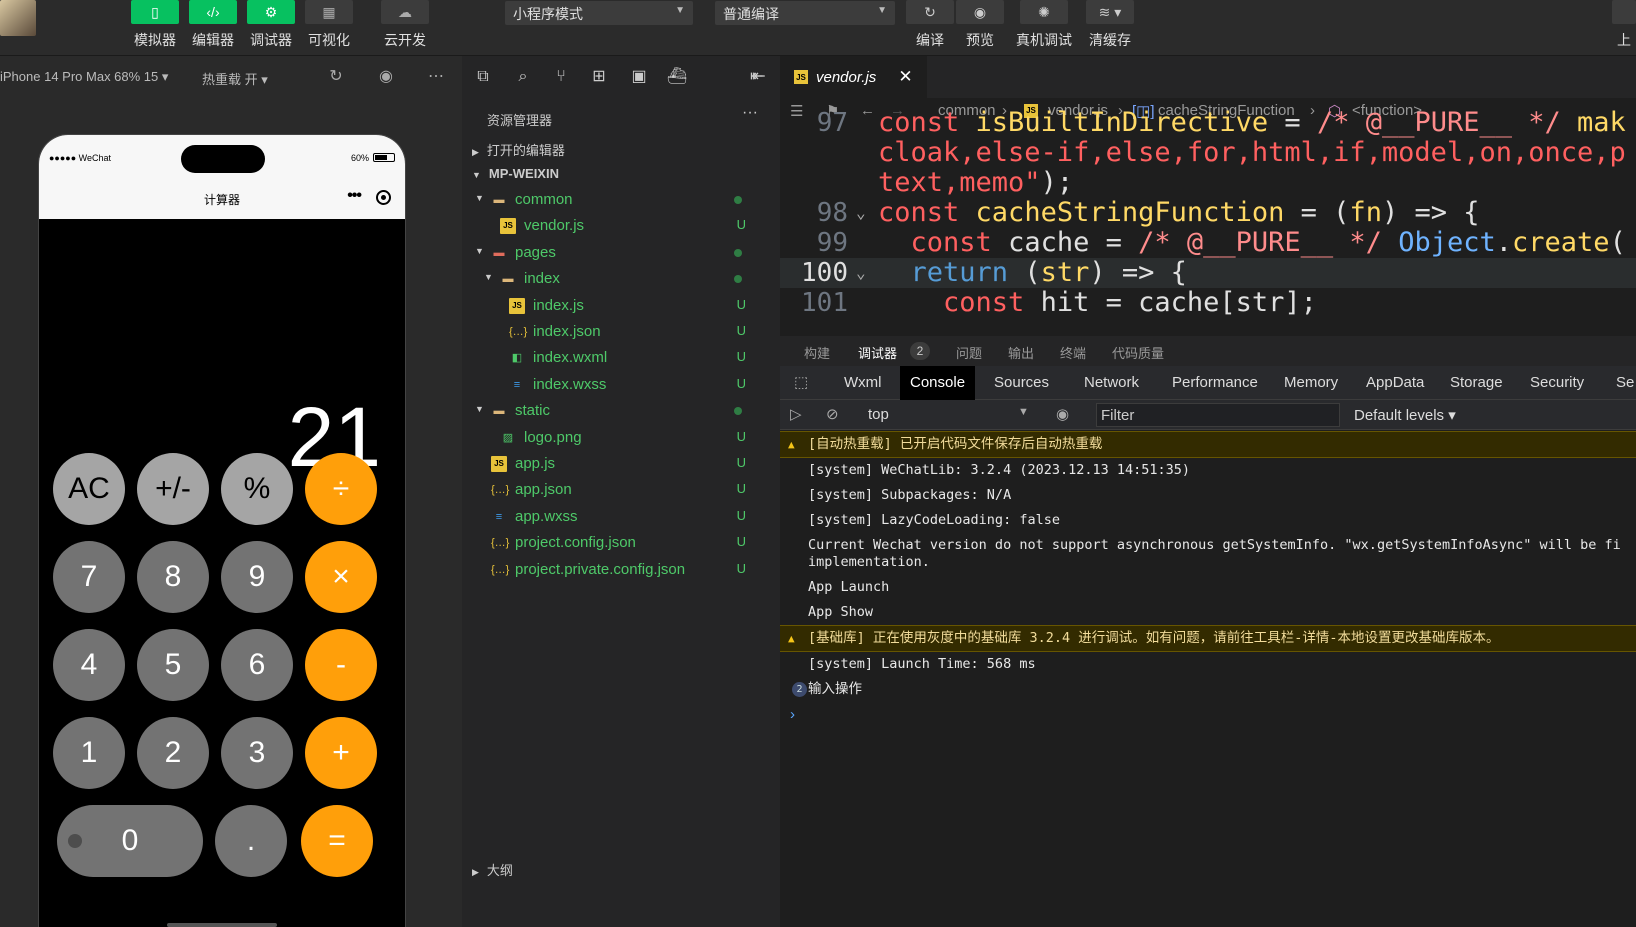  Describe the element at coordinates (173, 489) in the screenshot. I see `key-sign: +/-` at that location.